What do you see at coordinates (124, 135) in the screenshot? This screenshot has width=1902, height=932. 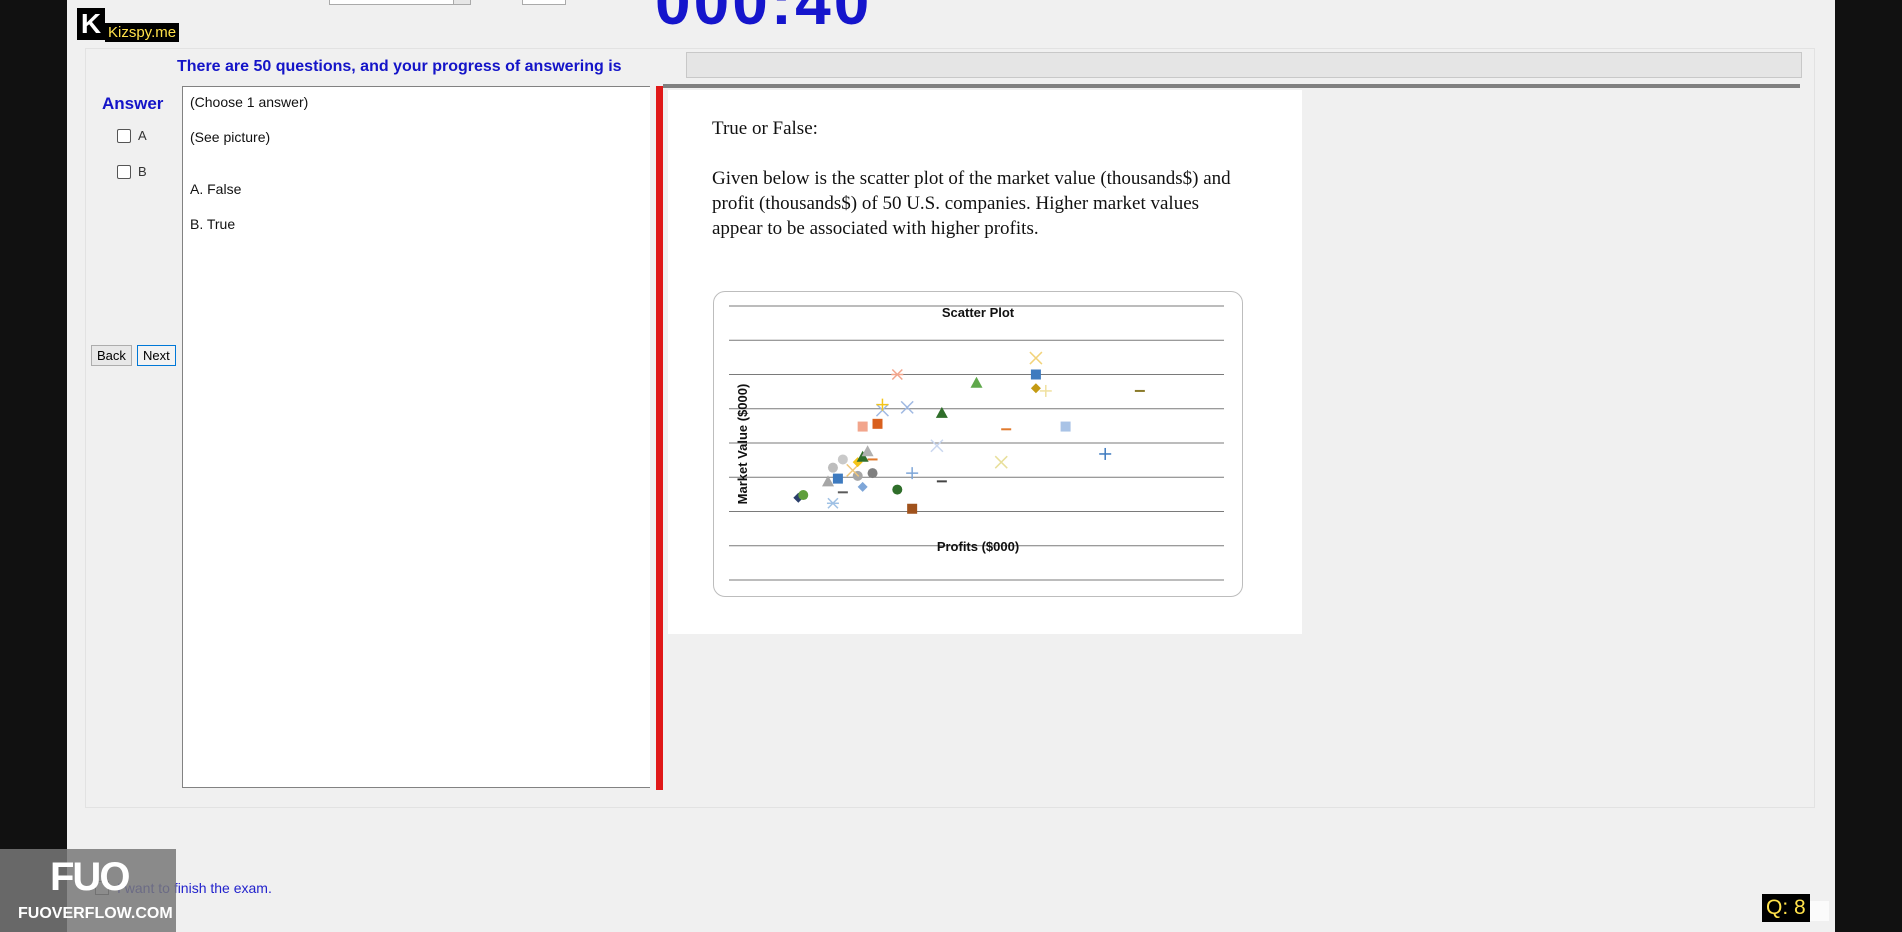 I see `checkbox-a` at bounding box center [124, 135].